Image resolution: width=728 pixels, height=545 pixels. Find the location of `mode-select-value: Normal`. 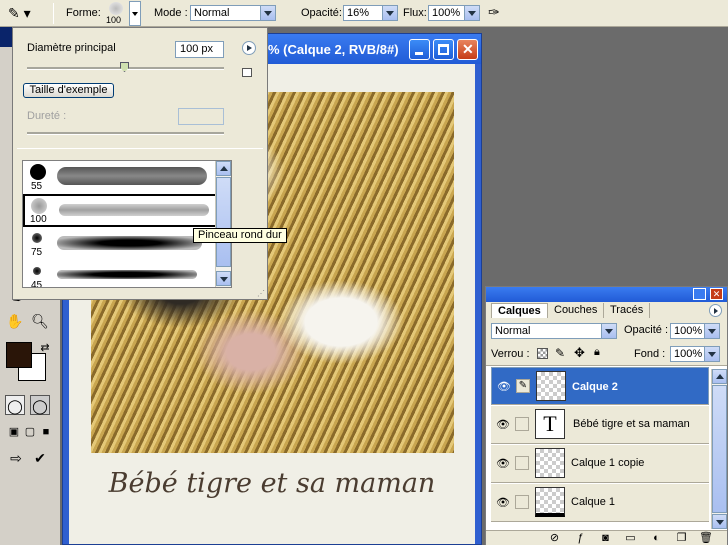

mode-select-value: Normal is located at coordinates (212, 13).